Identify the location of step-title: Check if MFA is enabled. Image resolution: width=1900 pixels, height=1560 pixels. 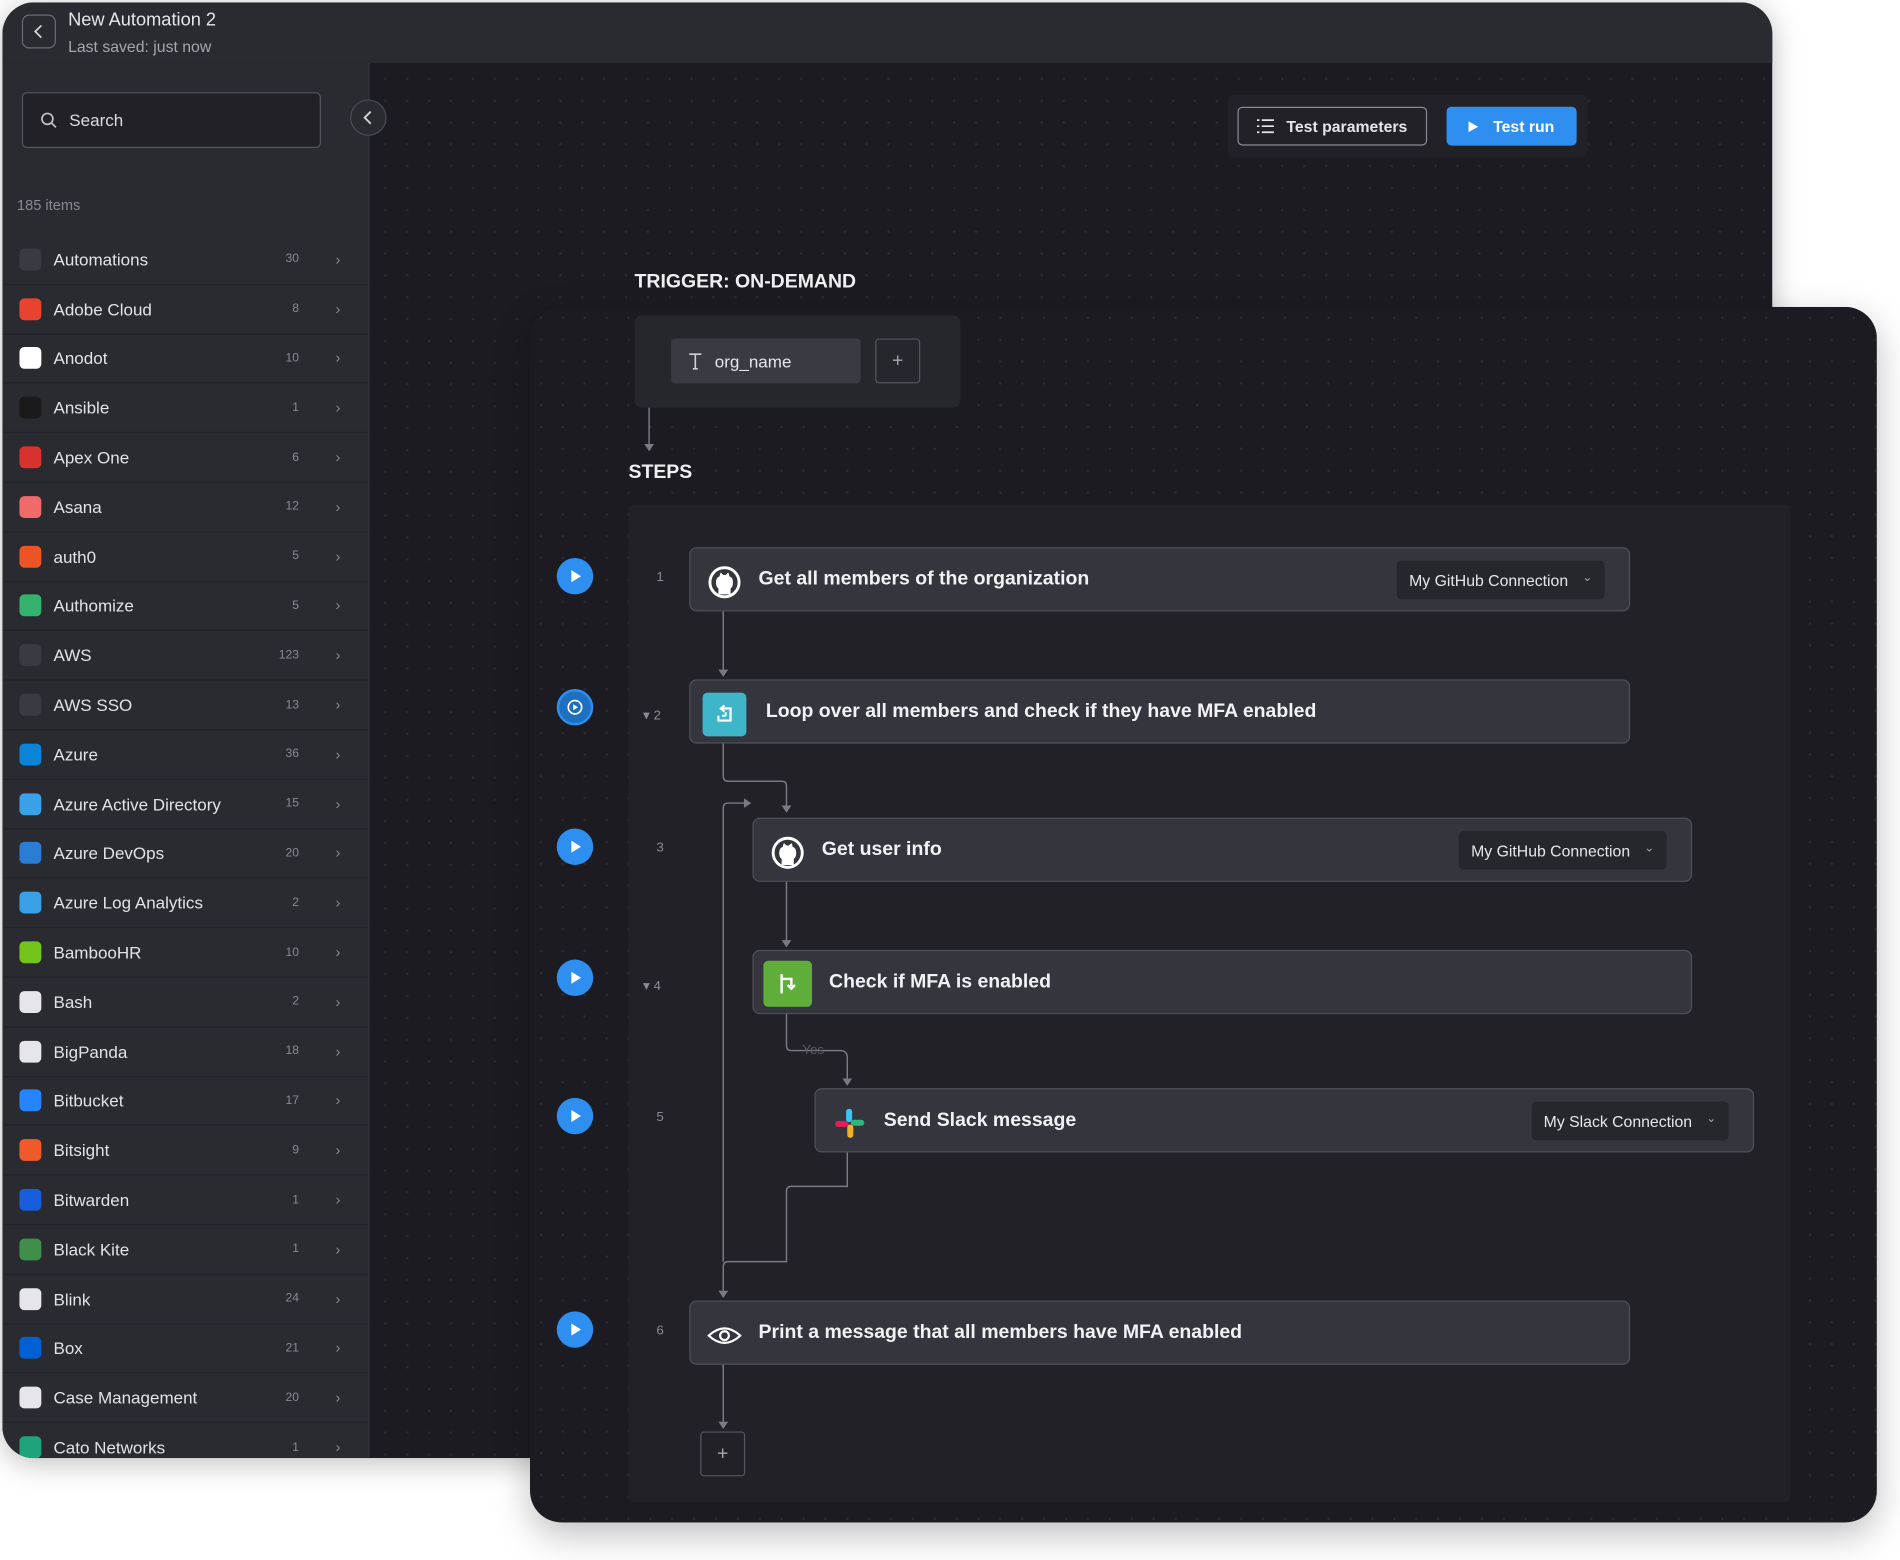
(940, 981).